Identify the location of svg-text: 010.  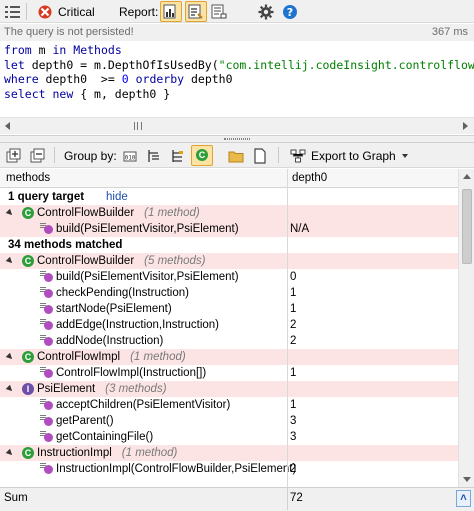
(130, 157).